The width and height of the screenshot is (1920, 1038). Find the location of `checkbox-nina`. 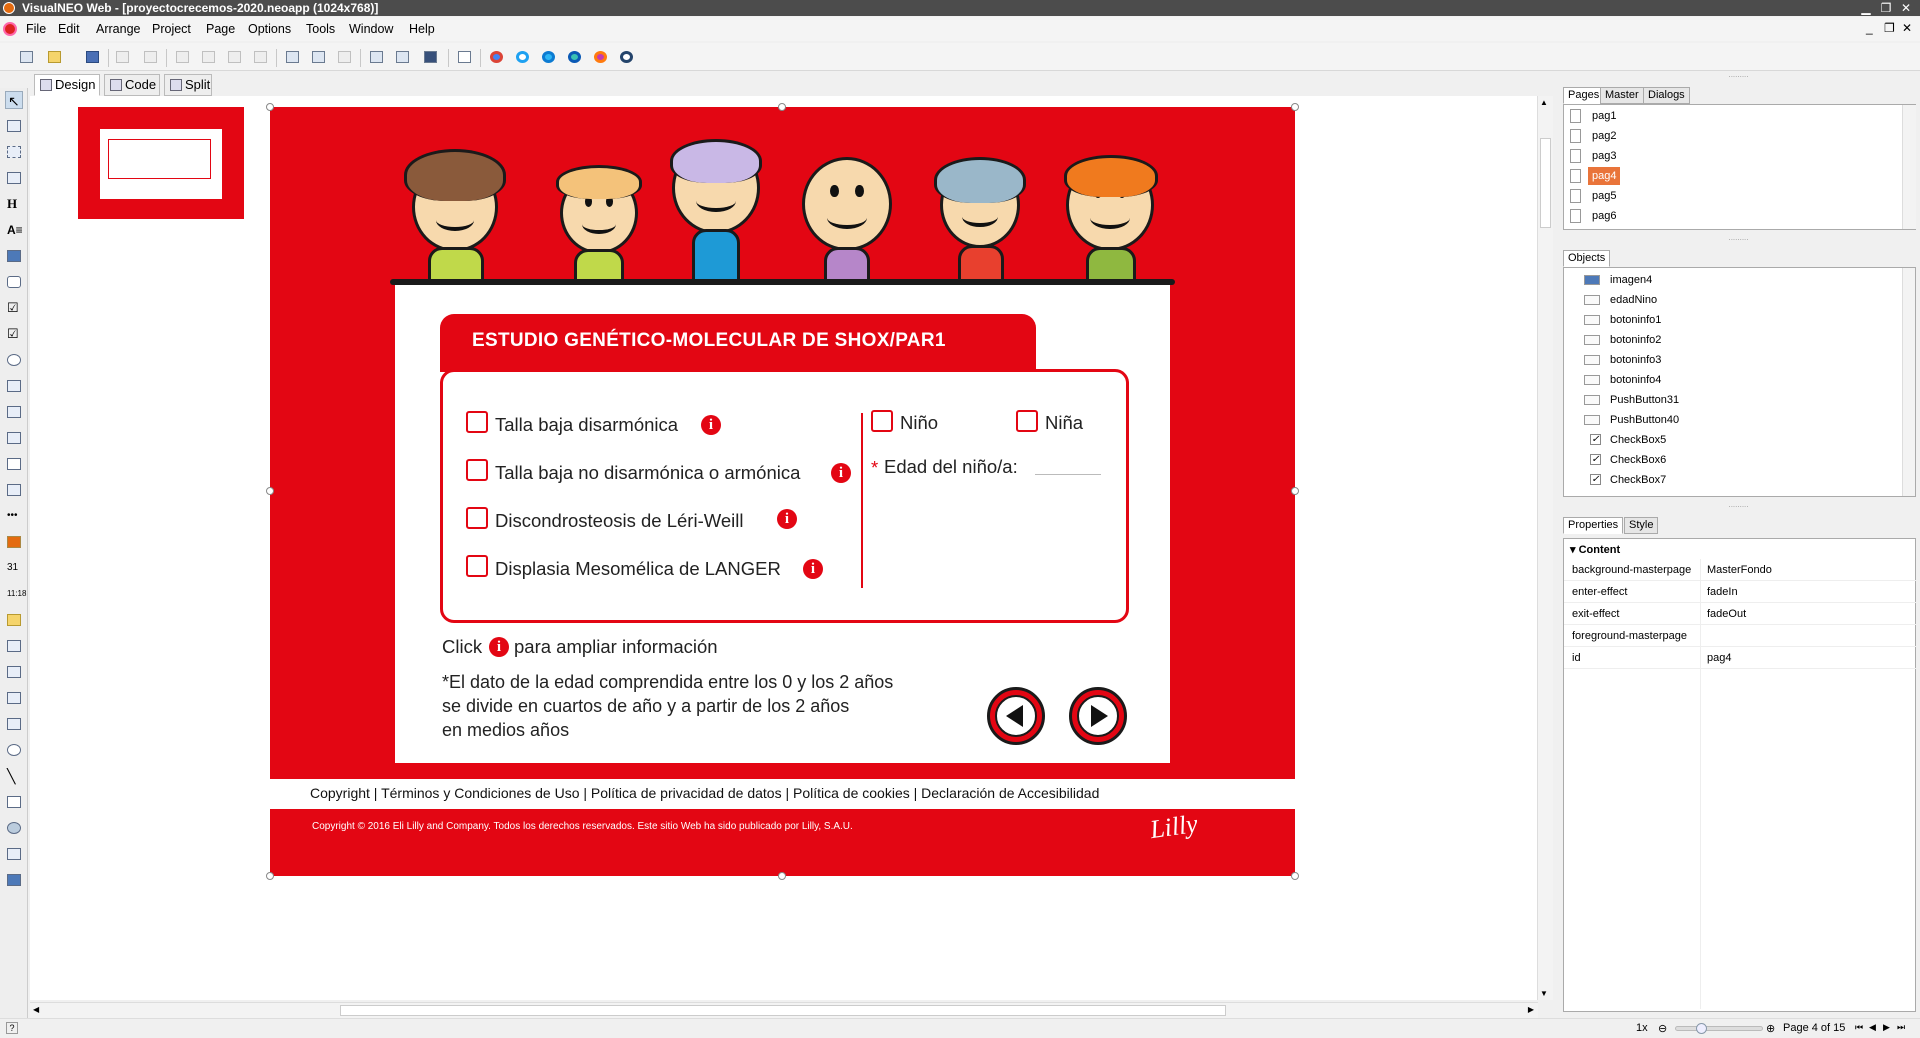

checkbox-nina is located at coordinates (1027, 421).